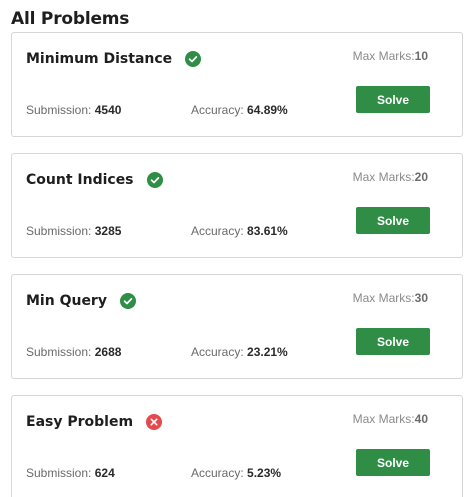  I want to click on accuracy-stat: Accuracy: 83.61%, so click(239, 231).